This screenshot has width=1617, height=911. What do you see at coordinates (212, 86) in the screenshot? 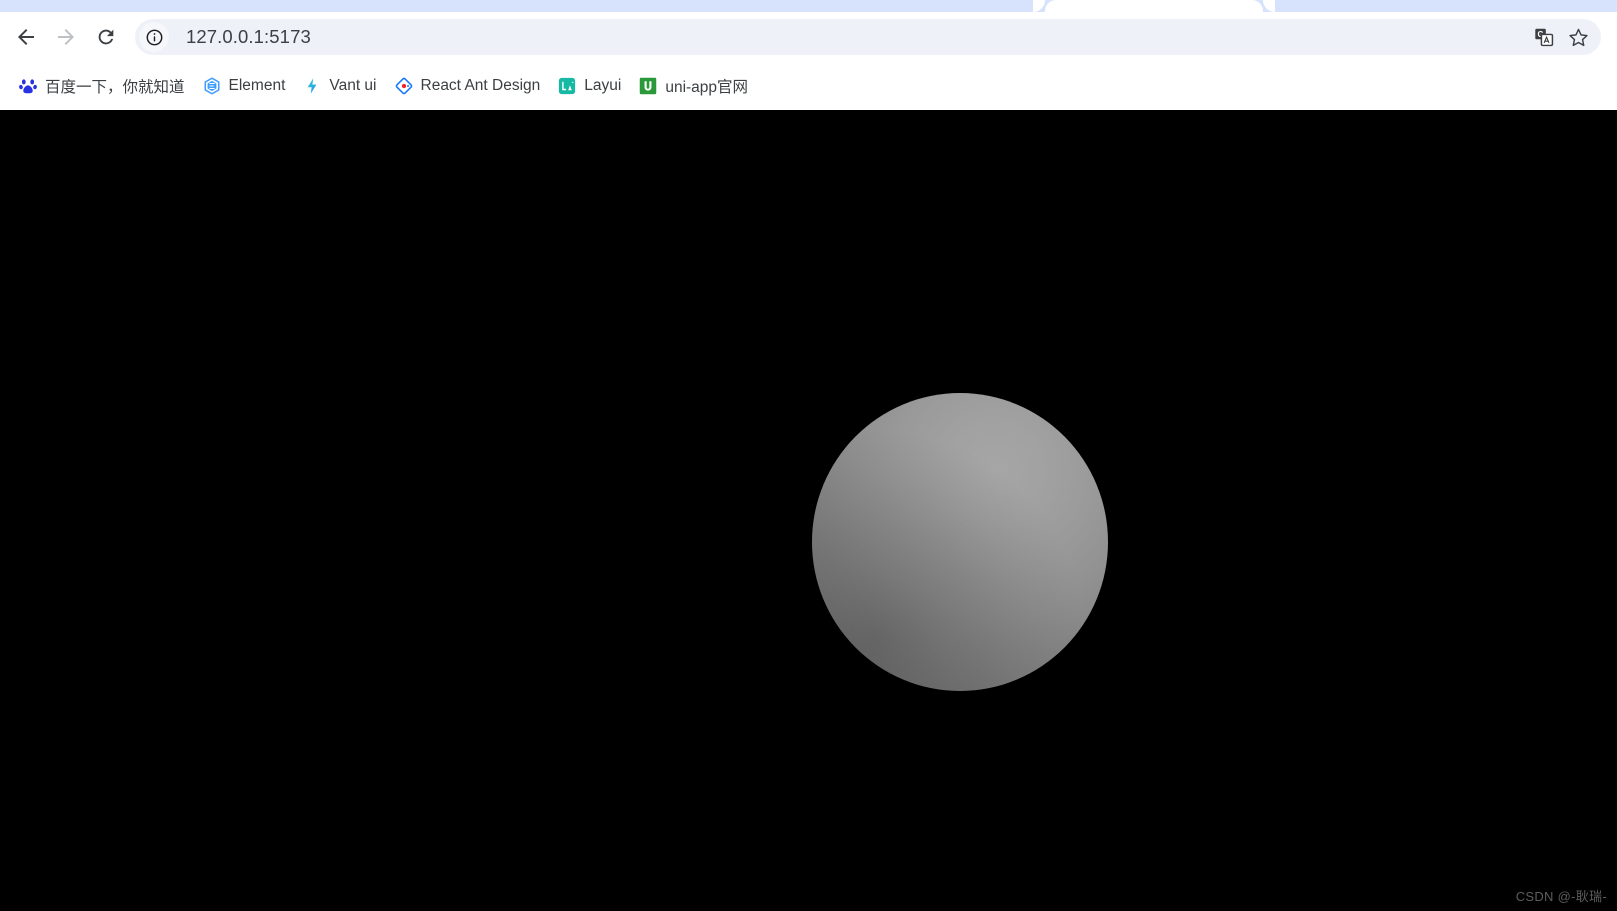
I see `element-hexagon-icon` at bounding box center [212, 86].